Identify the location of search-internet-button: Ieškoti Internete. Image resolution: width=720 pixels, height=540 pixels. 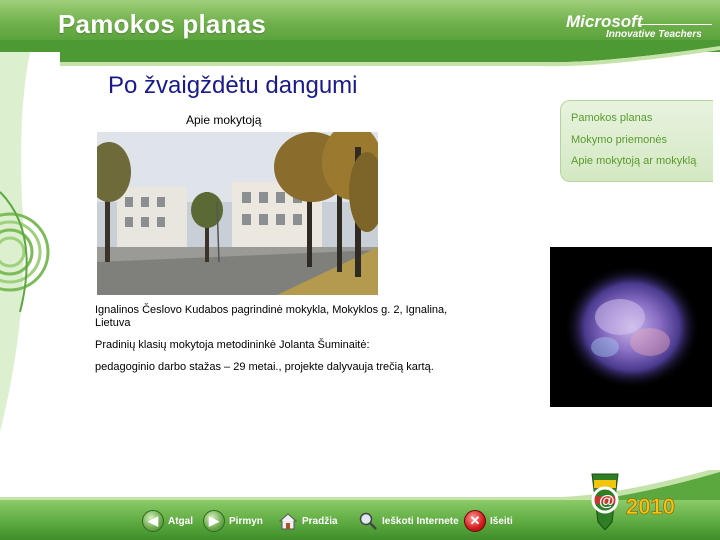
(408, 521).